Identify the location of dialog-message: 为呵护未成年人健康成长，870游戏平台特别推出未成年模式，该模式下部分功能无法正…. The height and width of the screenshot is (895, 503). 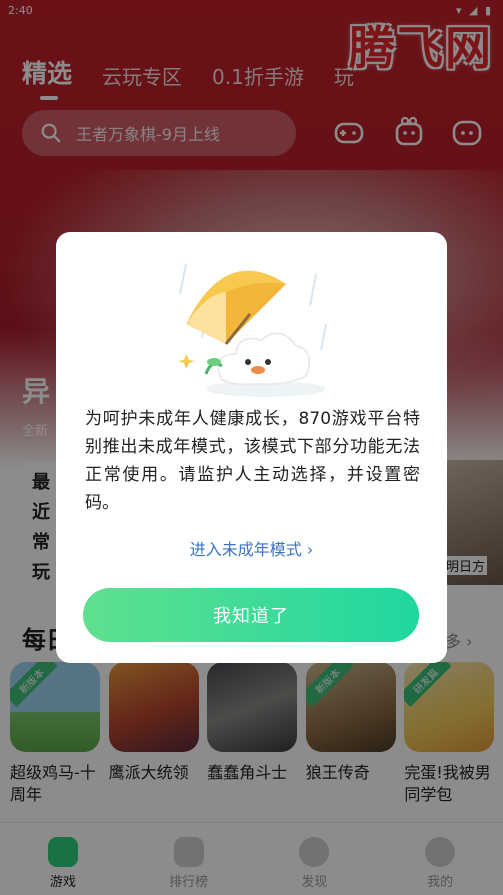
(252, 461).